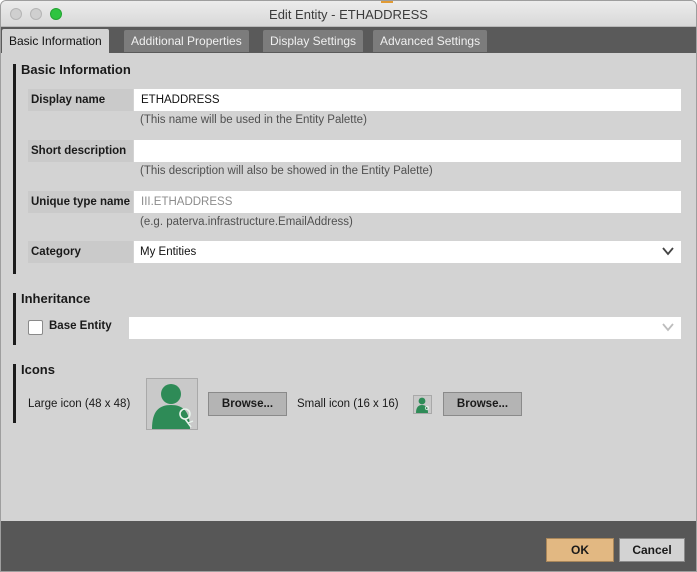 The image size is (697, 572). What do you see at coordinates (430, 41) in the screenshot?
I see `tab-advanced-settings: Advanced Settings` at bounding box center [430, 41].